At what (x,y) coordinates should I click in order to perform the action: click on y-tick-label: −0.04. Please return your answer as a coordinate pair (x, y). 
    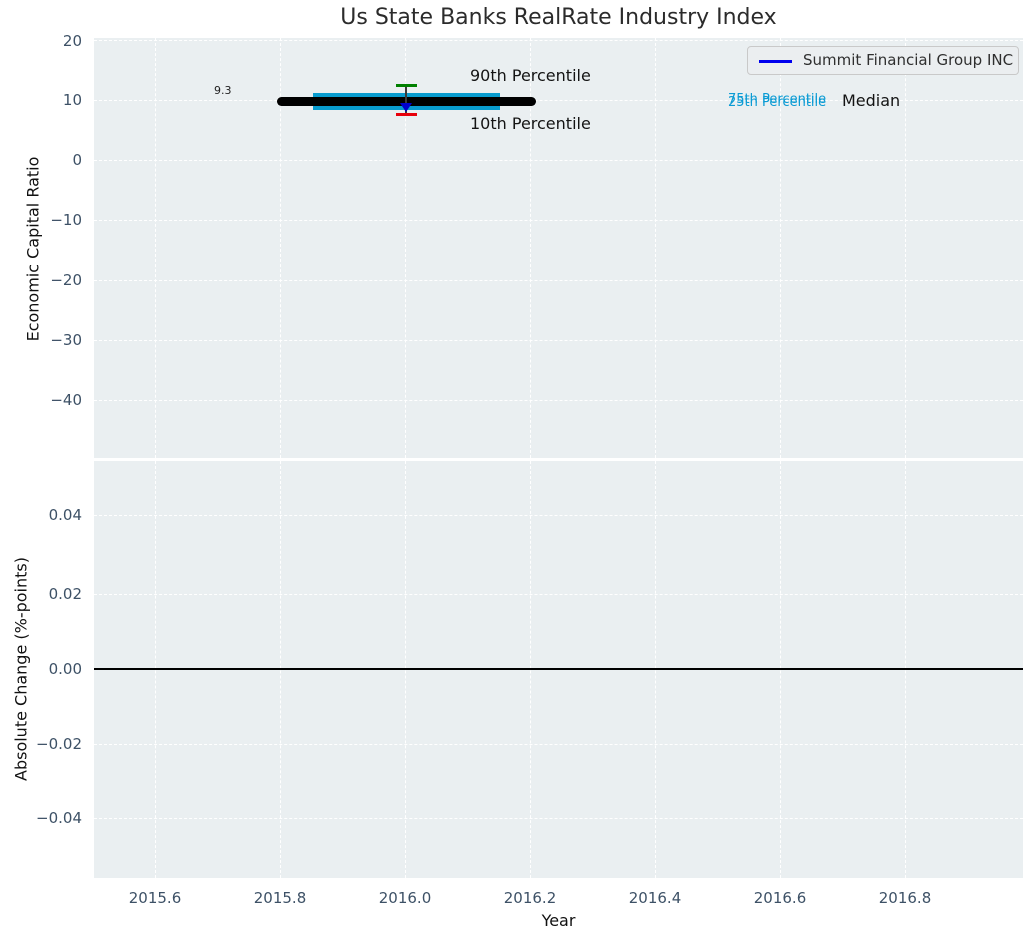
    Looking at the image, I should click on (59, 818).